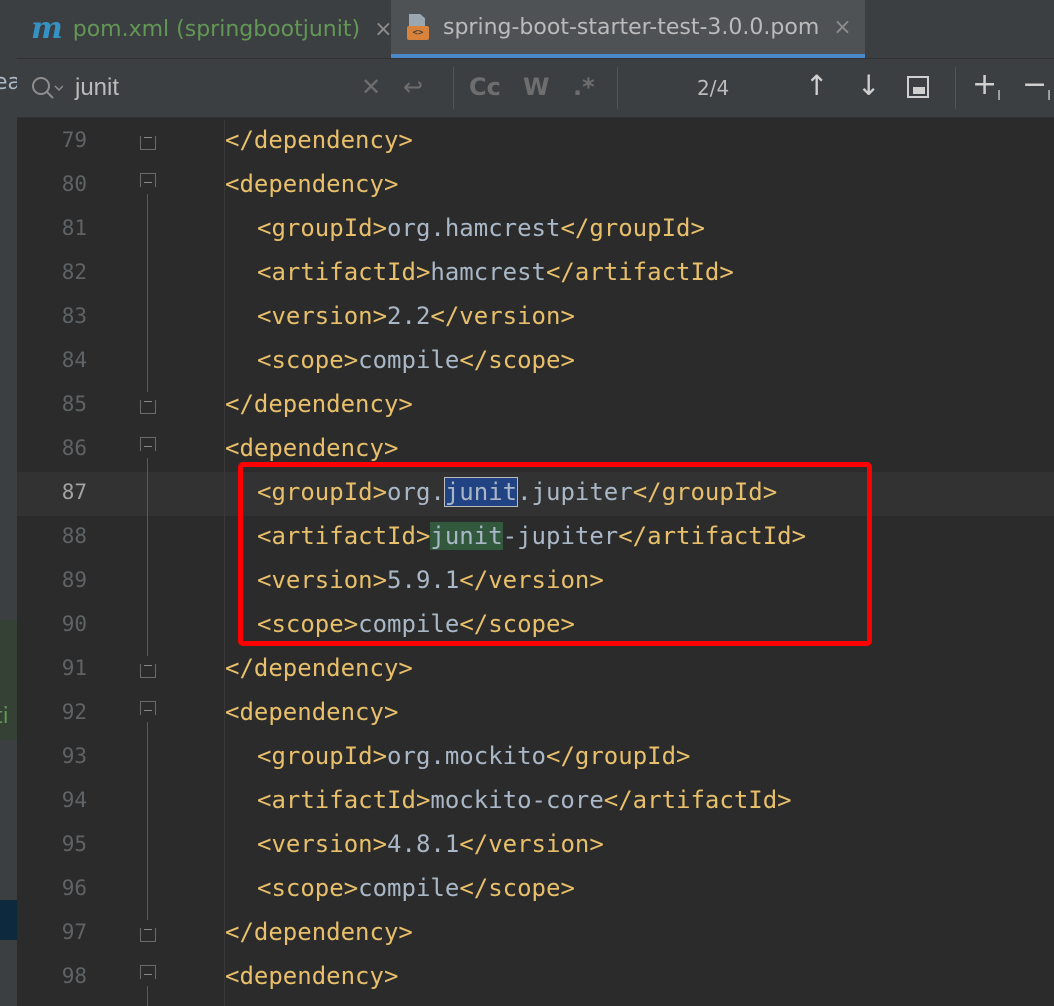 The height and width of the screenshot is (1006, 1054). What do you see at coordinates (713, 88) in the screenshot?
I see `match-count: 2/4` at bounding box center [713, 88].